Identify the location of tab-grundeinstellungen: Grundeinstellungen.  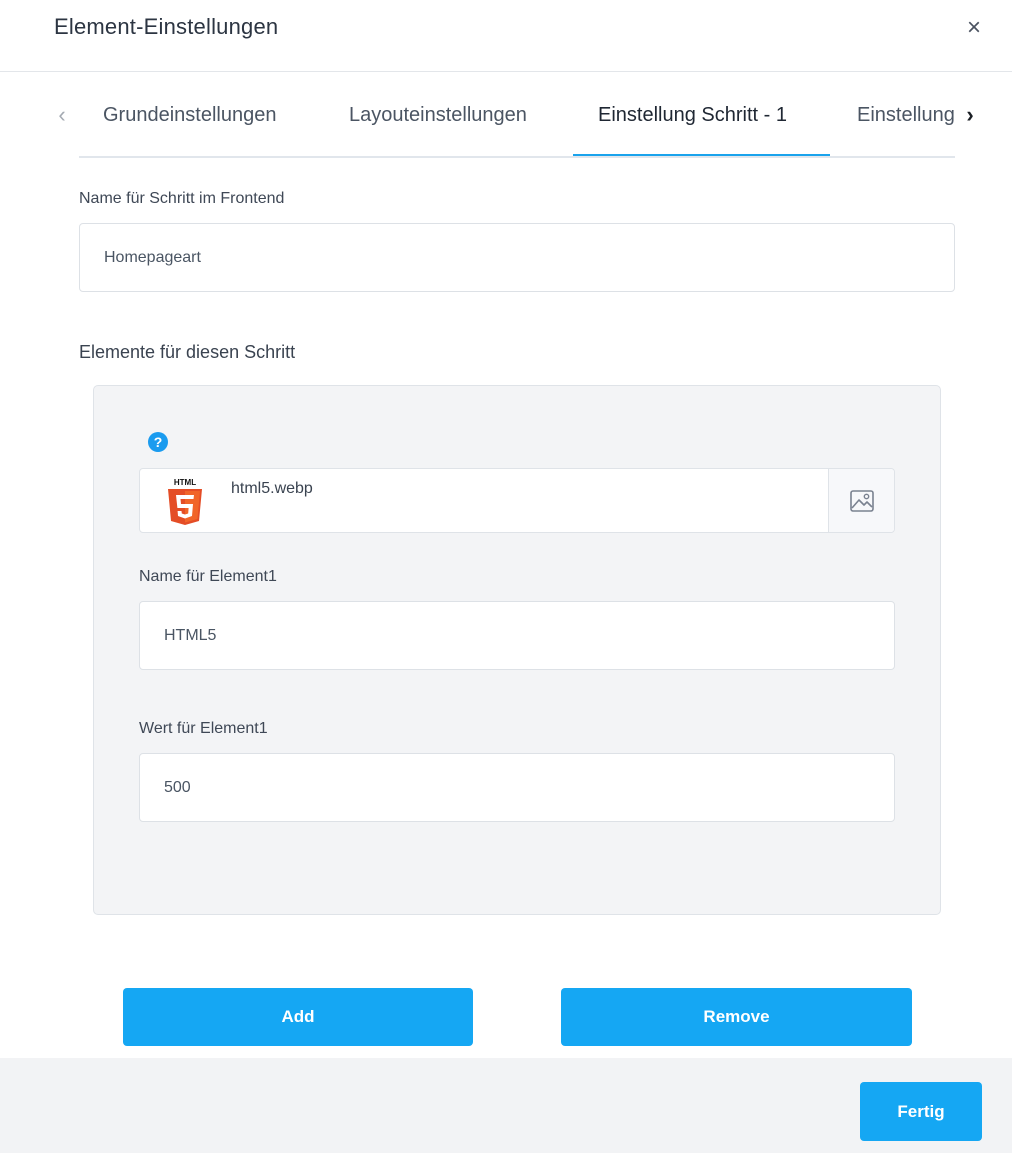
(189, 115).